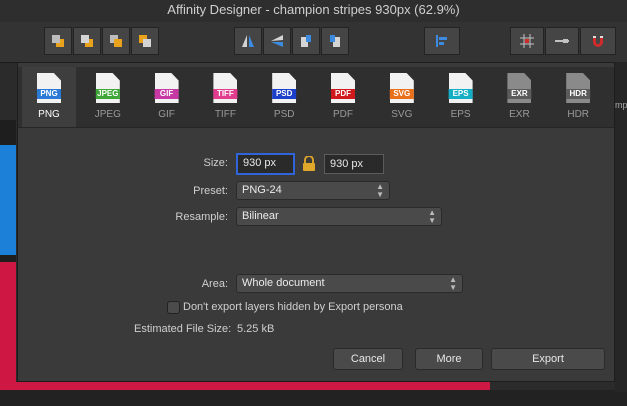 This screenshot has width=627, height=406. What do you see at coordinates (598, 41) in the screenshot?
I see `magnet-icon` at bounding box center [598, 41].